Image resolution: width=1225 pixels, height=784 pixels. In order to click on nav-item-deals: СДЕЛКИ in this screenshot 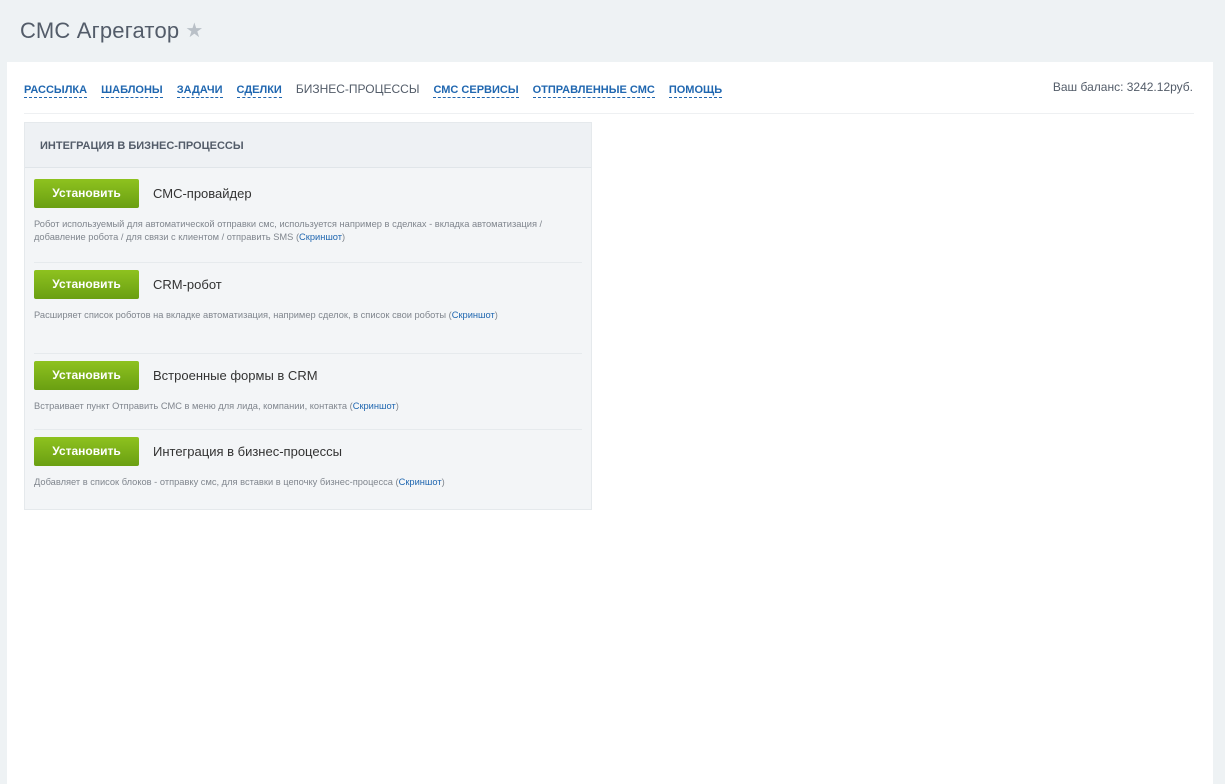, I will do `click(259, 91)`.